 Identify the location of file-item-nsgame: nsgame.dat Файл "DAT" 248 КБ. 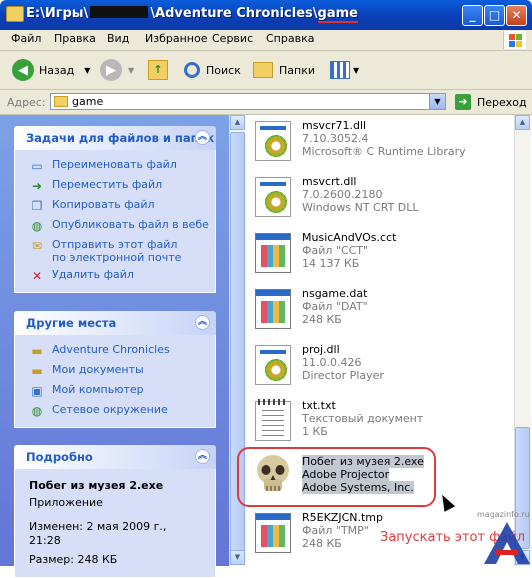
(380, 313).